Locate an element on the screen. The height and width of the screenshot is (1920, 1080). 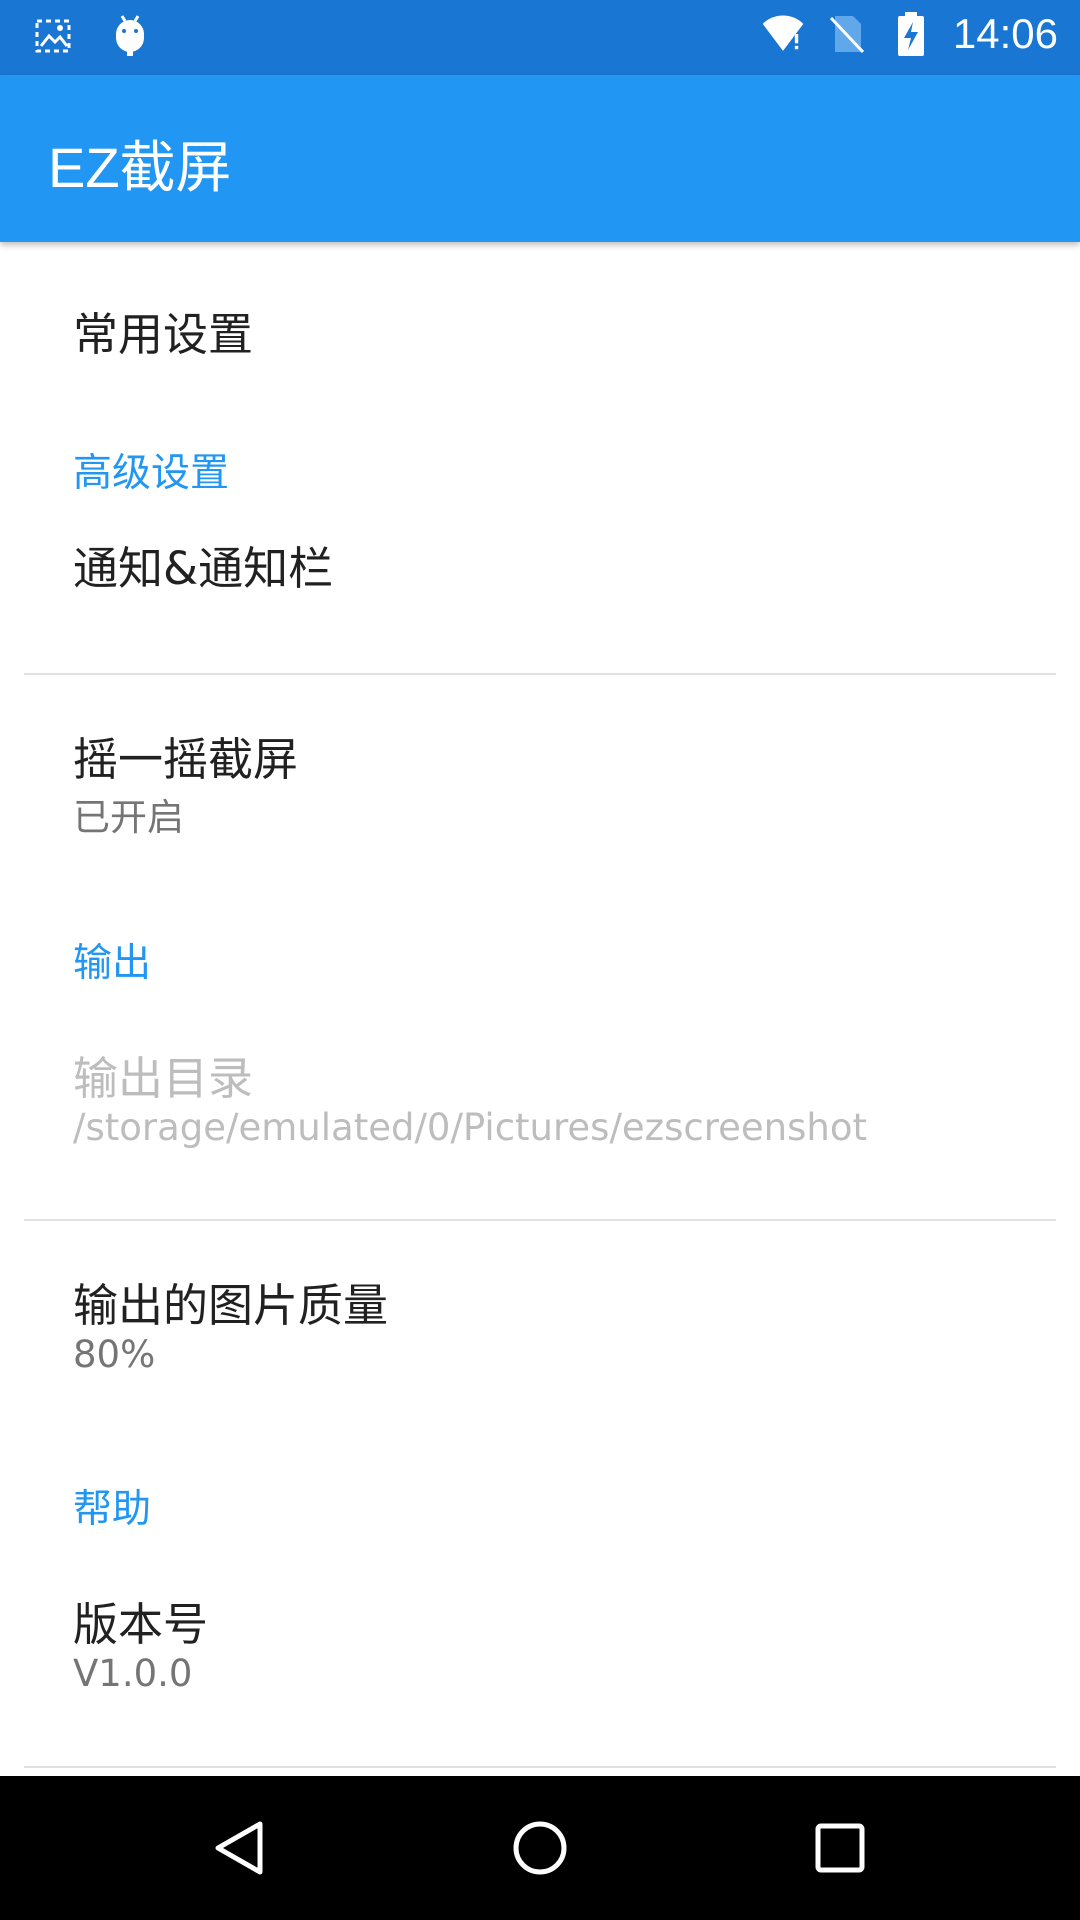
screenshot-icon is located at coordinates (54, 36).